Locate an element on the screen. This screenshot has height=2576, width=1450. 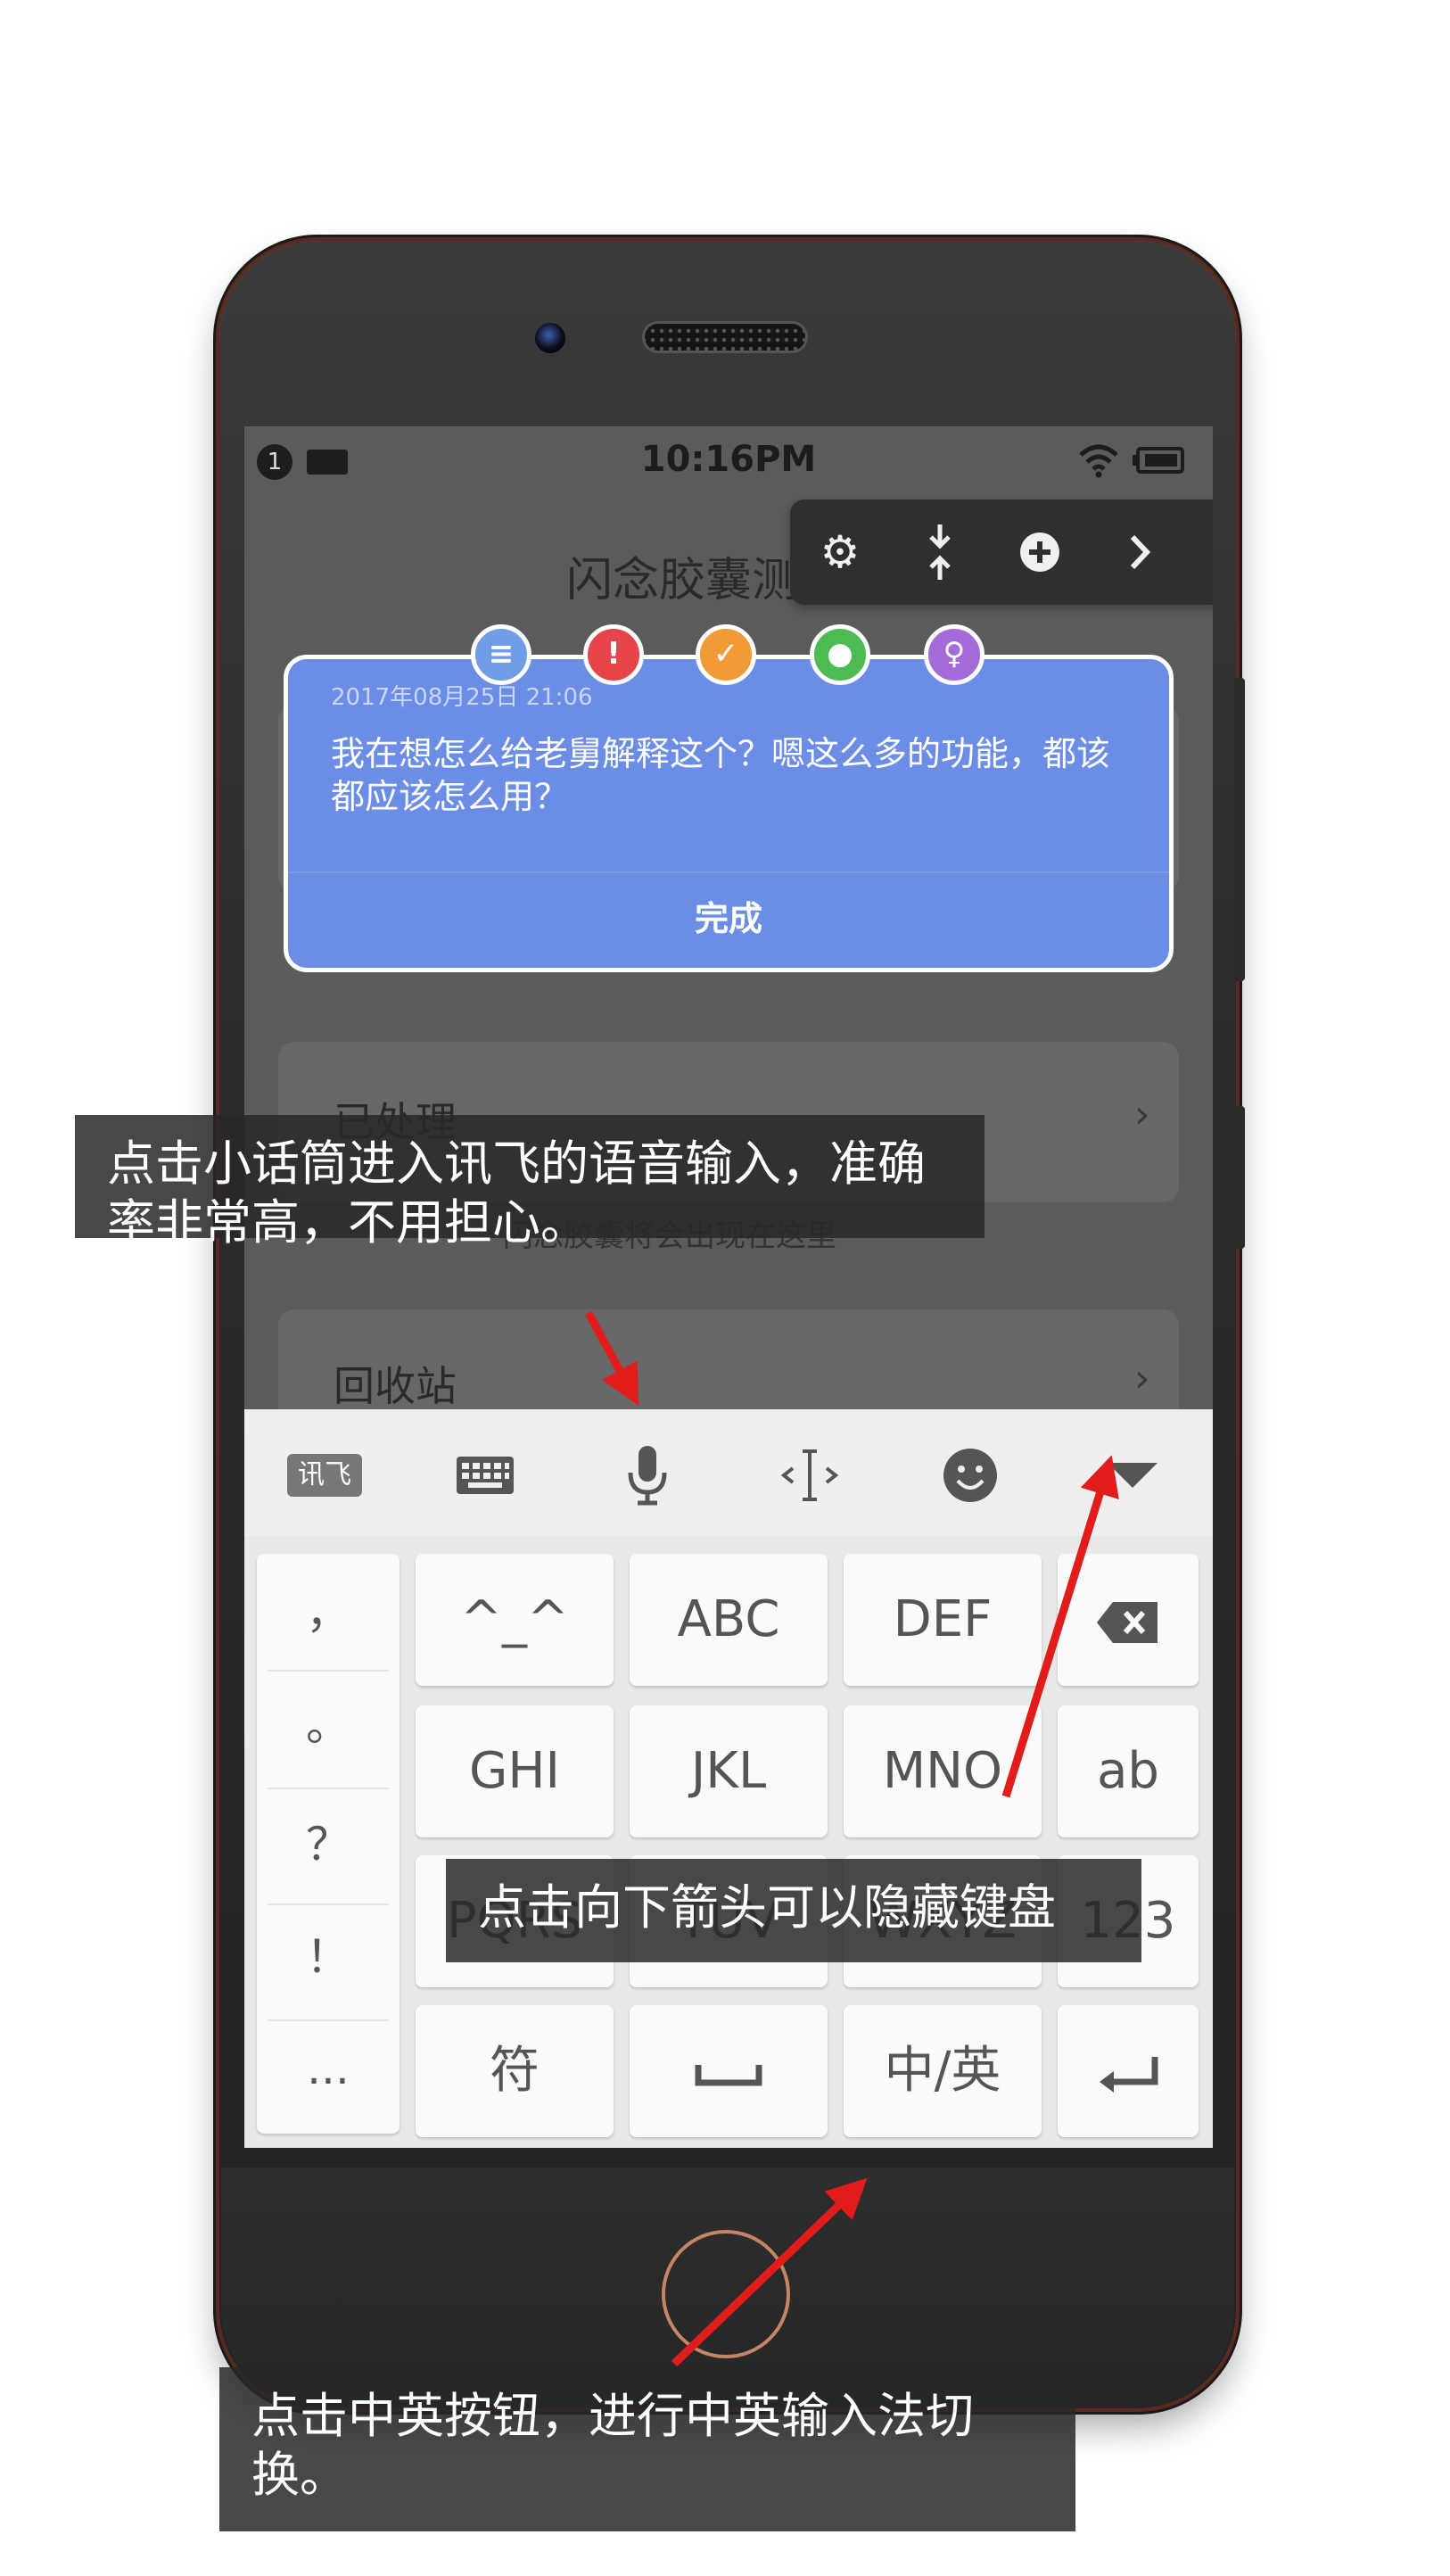
arrow-to-mic is located at coordinates (612, 1358).